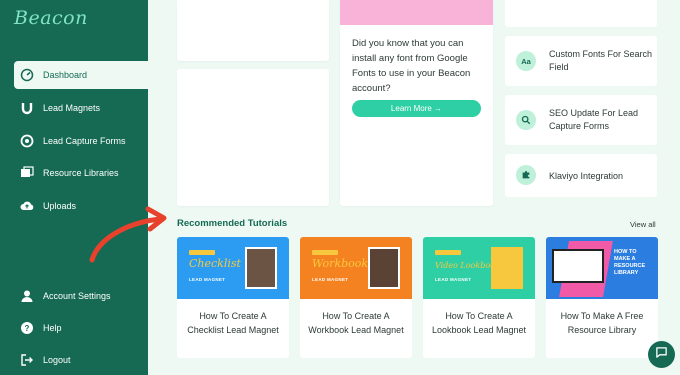  Describe the element at coordinates (586, 176) in the screenshot. I see `update-label: Klaviyo Integration` at that location.